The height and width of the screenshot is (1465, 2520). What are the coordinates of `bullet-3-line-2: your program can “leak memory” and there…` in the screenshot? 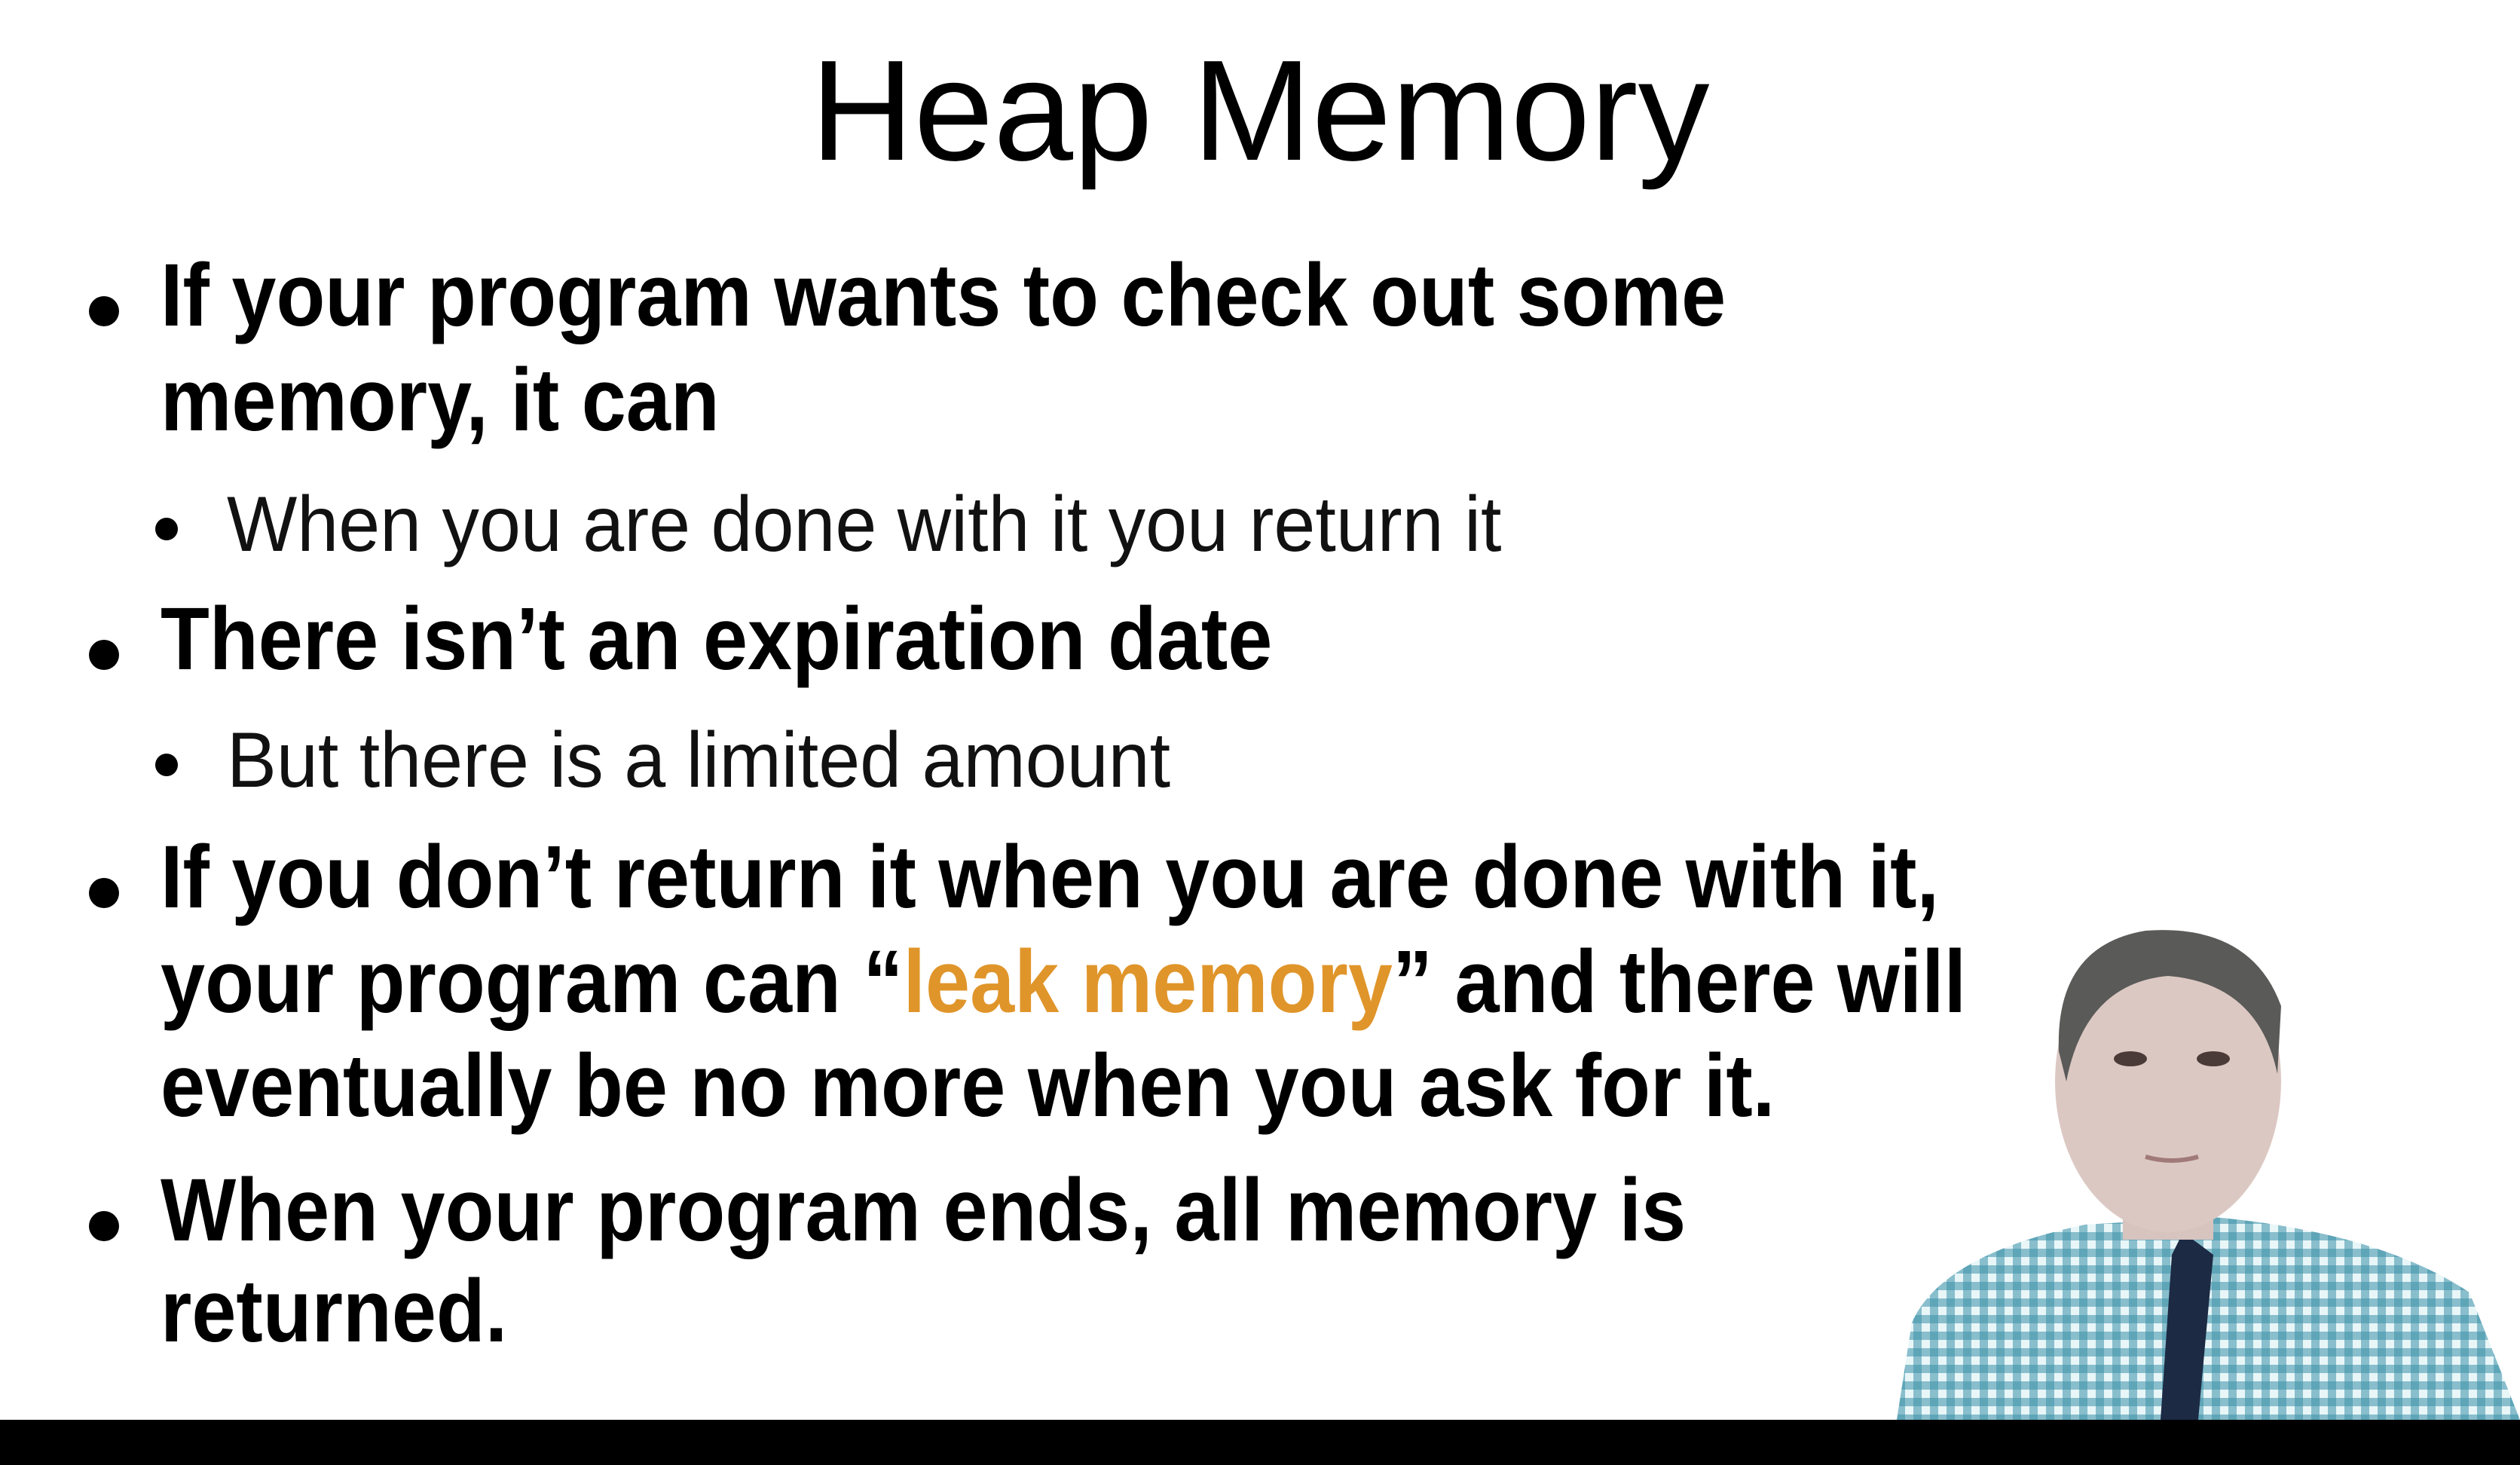 It's located at (1063, 982).